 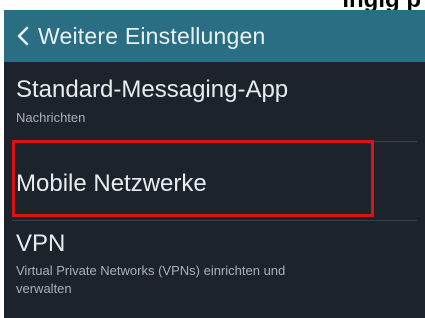 What do you see at coordinates (41, 243) in the screenshot?
I see `setting-item-title: VPN` at bounding box center [41, 243].